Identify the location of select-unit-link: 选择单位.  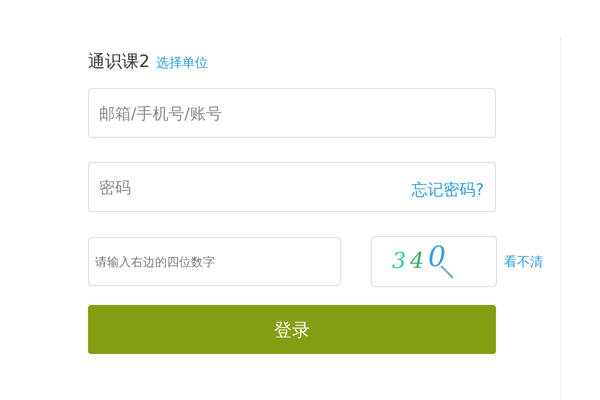
(182, 63).